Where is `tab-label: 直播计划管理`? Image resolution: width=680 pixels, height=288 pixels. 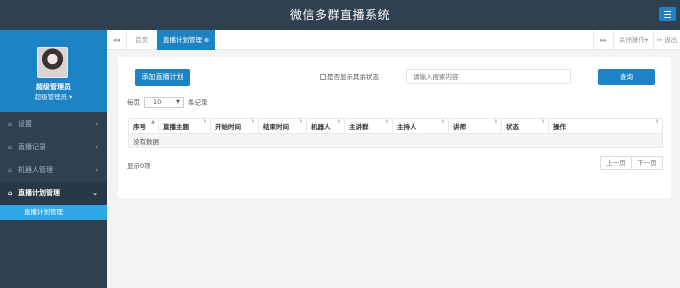
tab-label: 直播计划管理 is located at coordinates (182, 40).